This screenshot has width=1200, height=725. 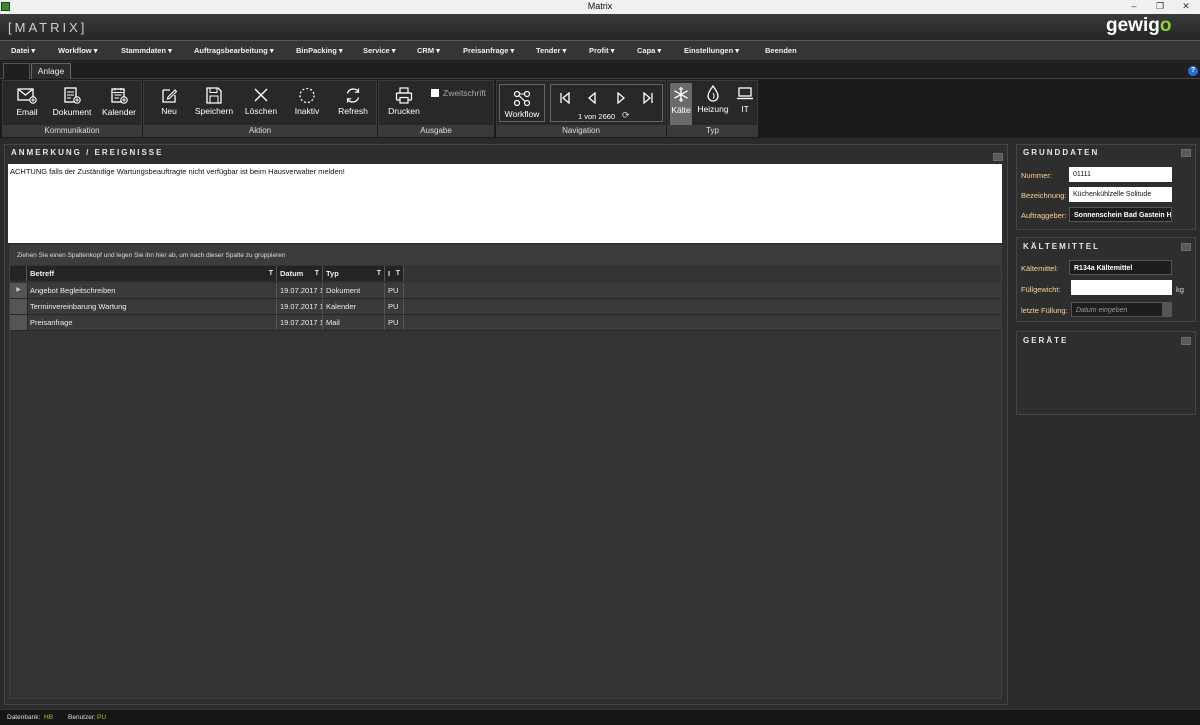 I want to click on previous-record-icon, so click(x=592, y=98).